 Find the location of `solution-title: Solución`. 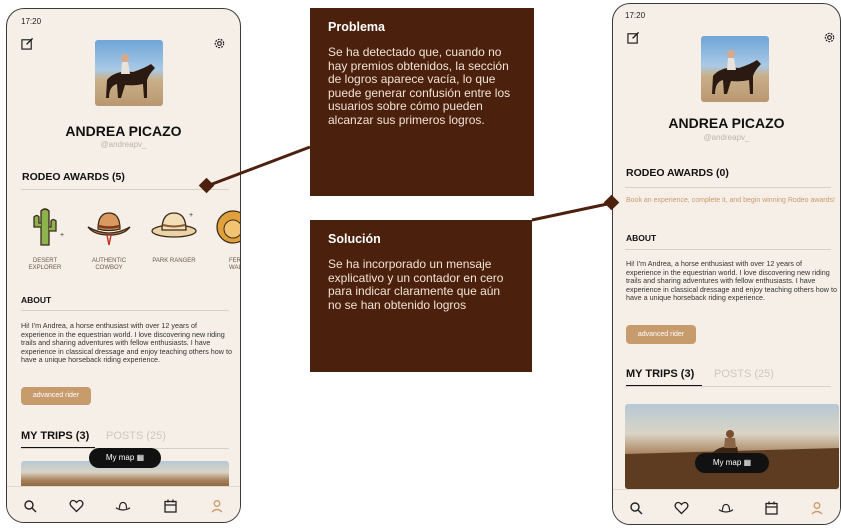

solution-title: Solución is located at coordinates (354, 239).